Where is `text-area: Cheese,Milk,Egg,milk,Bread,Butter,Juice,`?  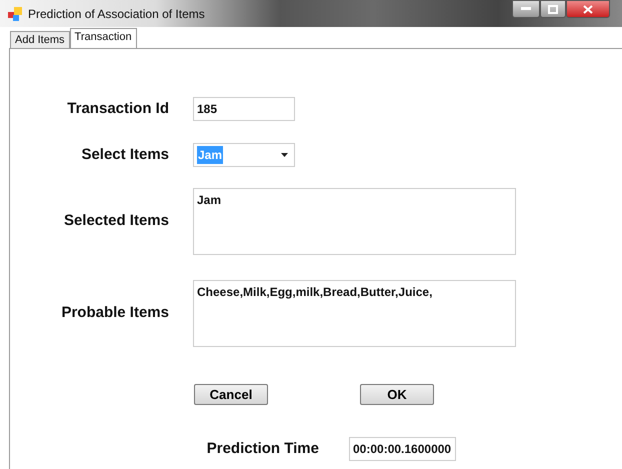
text-area: Cheese,Milk,Egg,milk,Bread,Butter,Juice, is located at coordinates (354, 313).